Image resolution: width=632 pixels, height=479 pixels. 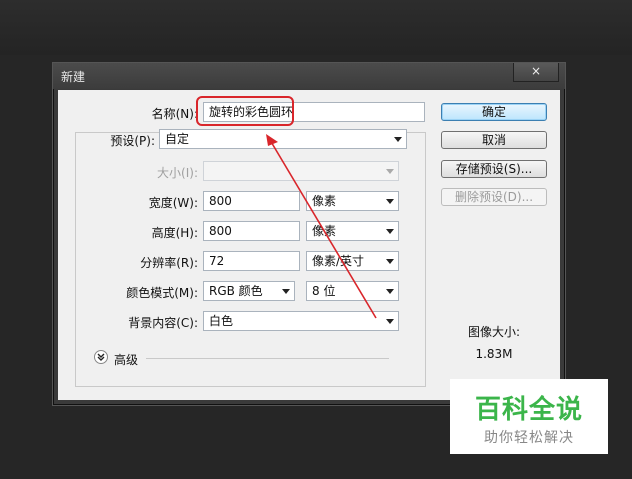 I want to click on watermark: 百科全说 助你轻松解决, so click(x=529, y=416).